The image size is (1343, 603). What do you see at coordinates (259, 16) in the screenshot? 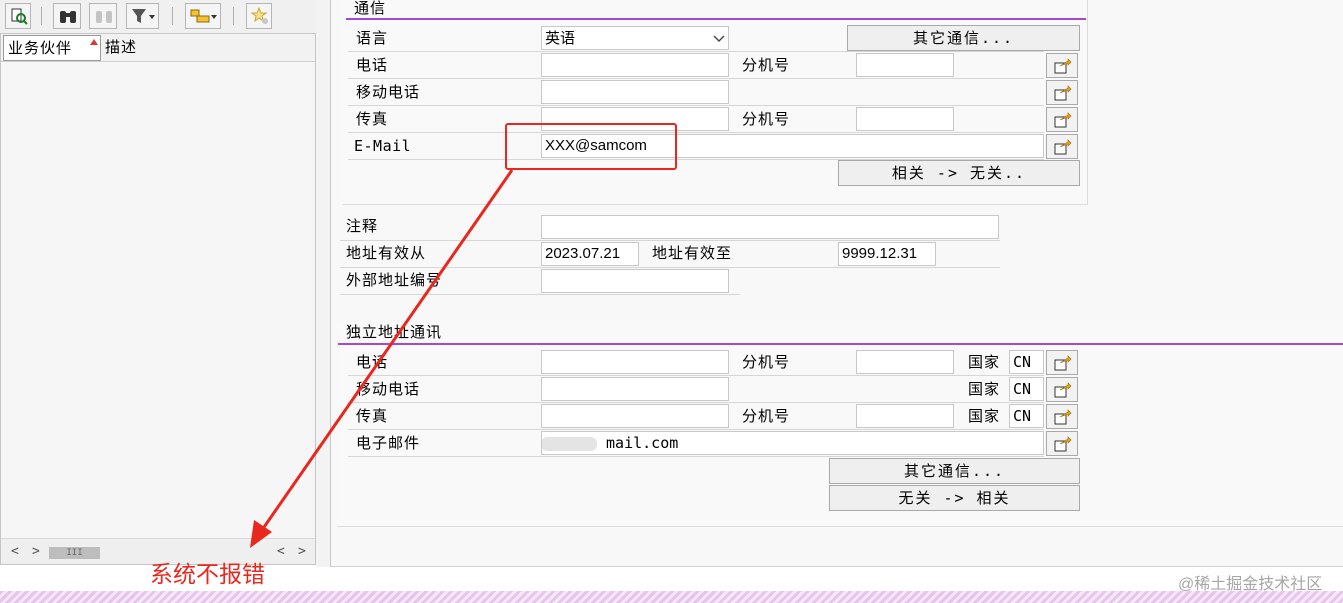
I see `favorites-button` at bounding box center [259, 16].